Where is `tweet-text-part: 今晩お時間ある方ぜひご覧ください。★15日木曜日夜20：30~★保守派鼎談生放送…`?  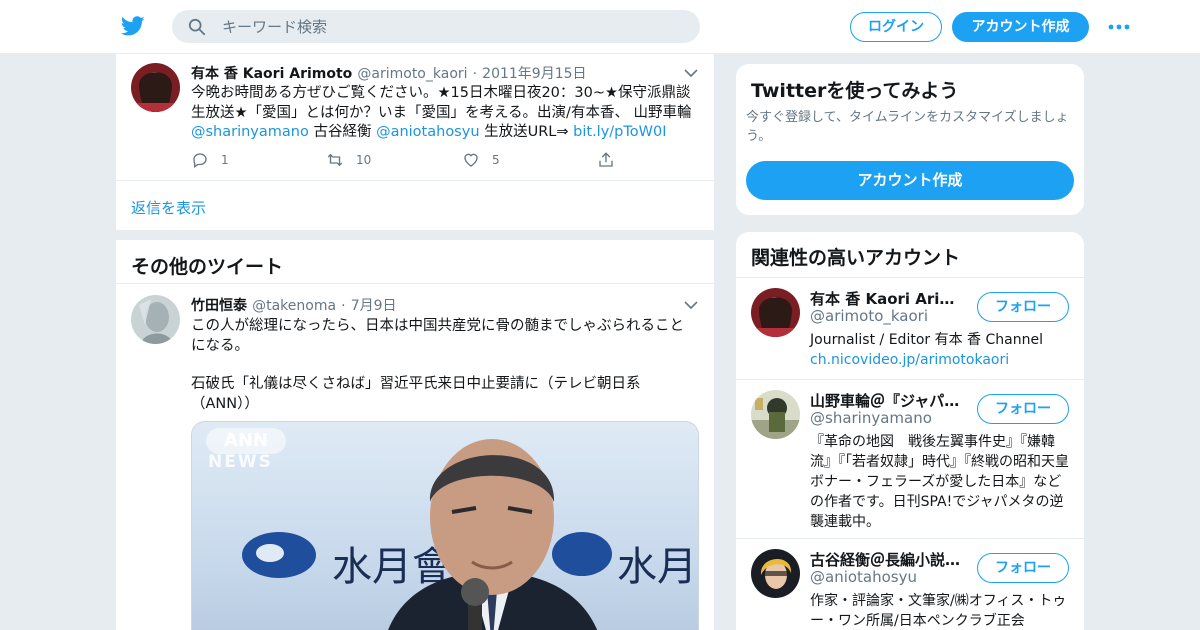 tweet-text-part: 今晩お時間ある方ぜひご覧ください。★15日木曜日夜20：30~★保守派鼎談生放送… is located at coordinates (441, 103).